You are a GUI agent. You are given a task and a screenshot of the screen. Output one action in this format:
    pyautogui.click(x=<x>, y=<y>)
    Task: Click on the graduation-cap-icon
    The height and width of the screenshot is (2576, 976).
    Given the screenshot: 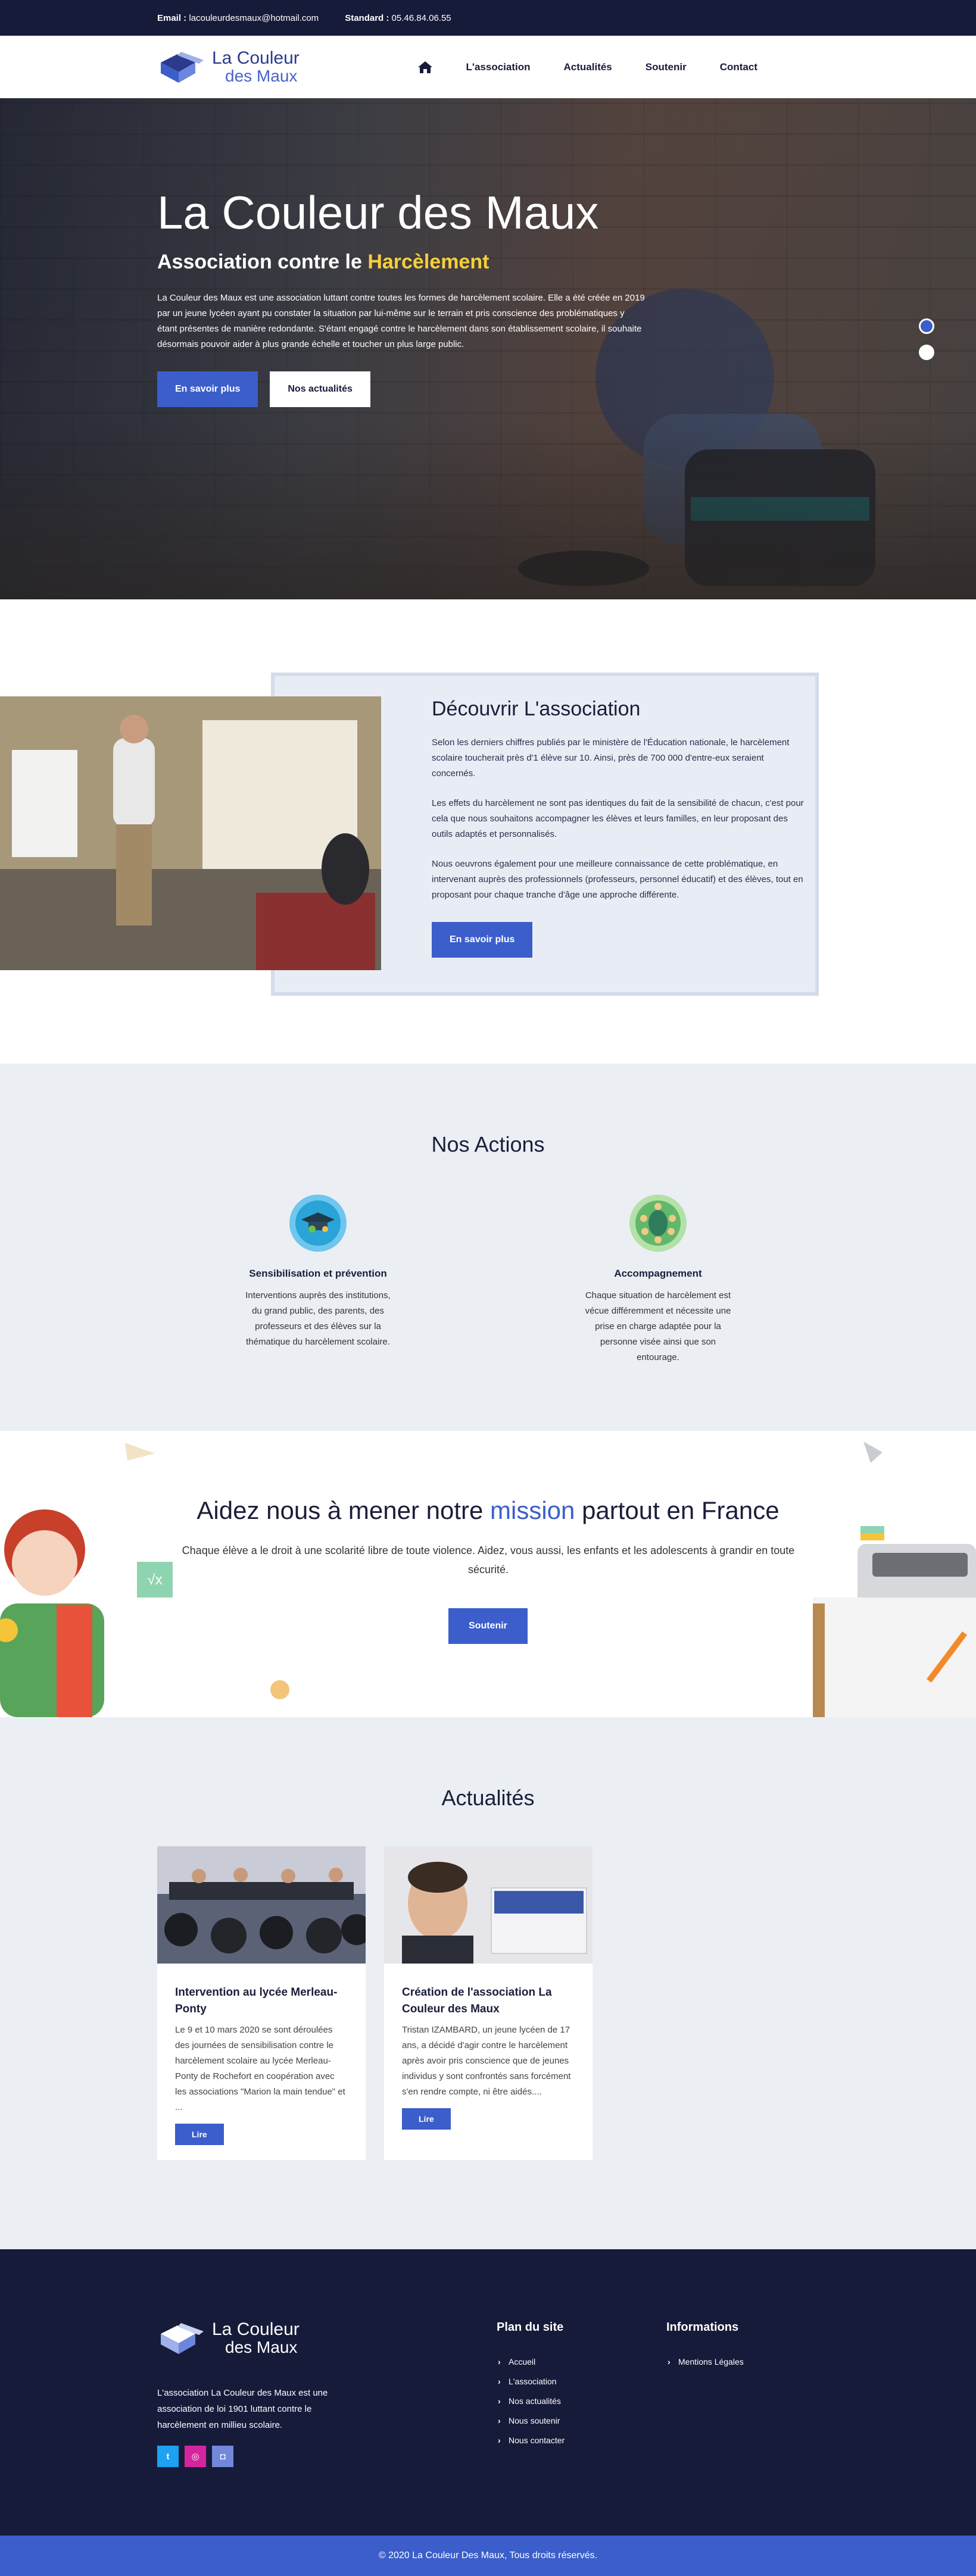 What is the action you would take?
    pyautogui.click(x=318, y=1223)
    